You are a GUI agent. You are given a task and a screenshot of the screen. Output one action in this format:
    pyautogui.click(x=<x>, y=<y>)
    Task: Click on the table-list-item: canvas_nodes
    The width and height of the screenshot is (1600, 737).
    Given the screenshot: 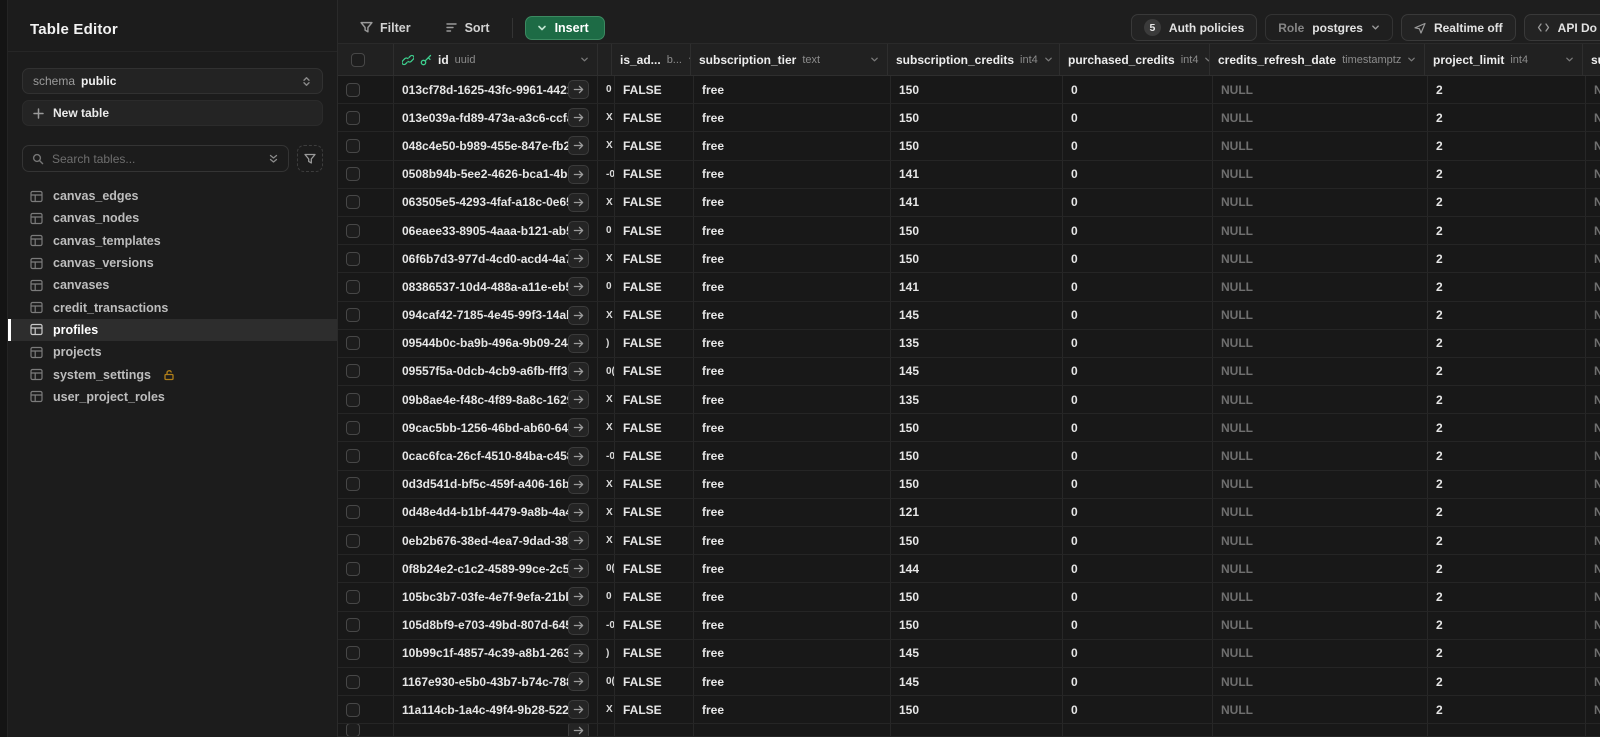 What is the action you would take?
    pyautogui.click(x=172, y=218)
    